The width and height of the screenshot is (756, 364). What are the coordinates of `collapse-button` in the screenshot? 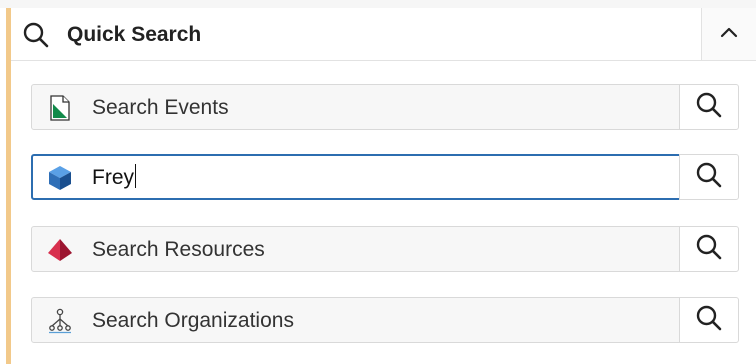 It's located at (728, 34).